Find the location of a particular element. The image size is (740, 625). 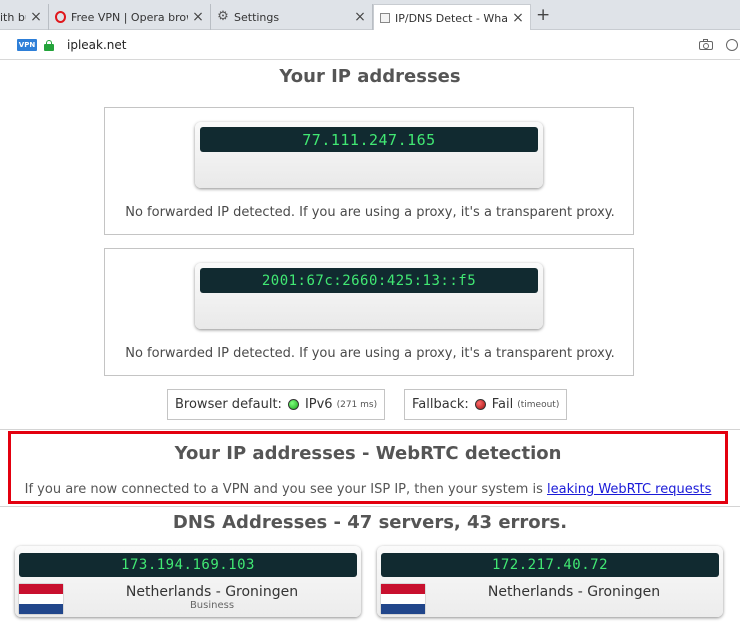

browser-default-label: Browser default: is located at coordinates (228, 404).